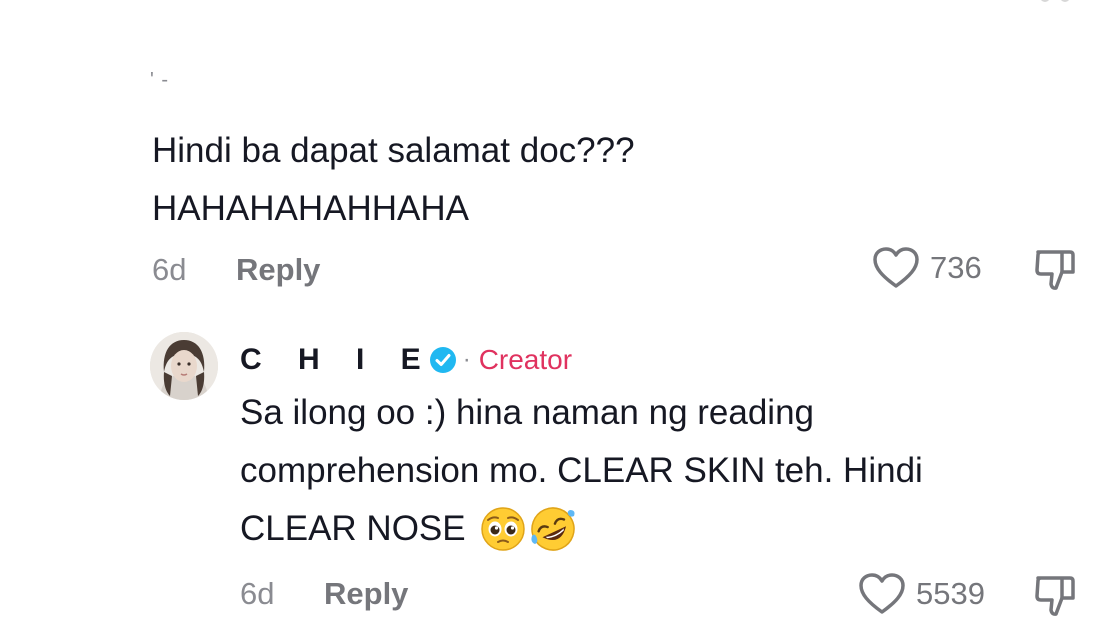  What do you see at coordinates (581, 470) in the screenshot?
I see `comment-text-line: comprehension mo. CLEAR SKIN teh. Hindi` at bounding box center [581, 470].